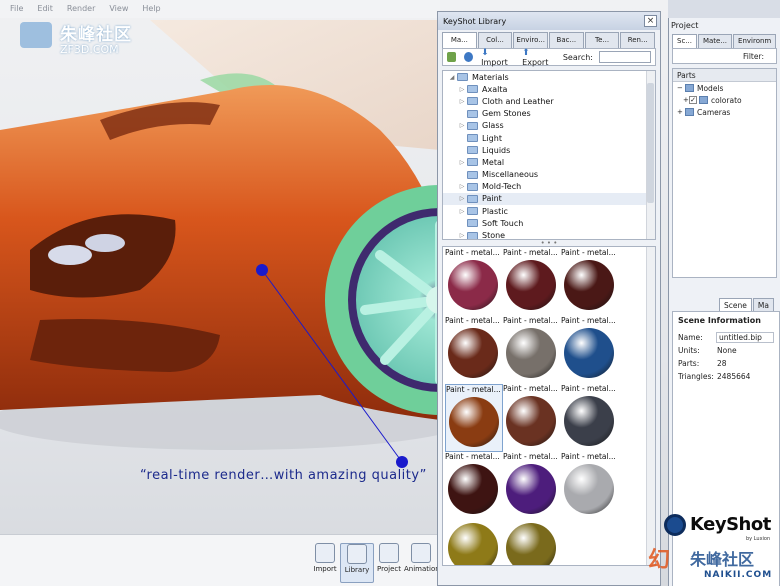  What do you see at coordinates (506, 114) in the screenshot?
I see `tree-item-label: Gem Stones` at bounding box center [506, 114].